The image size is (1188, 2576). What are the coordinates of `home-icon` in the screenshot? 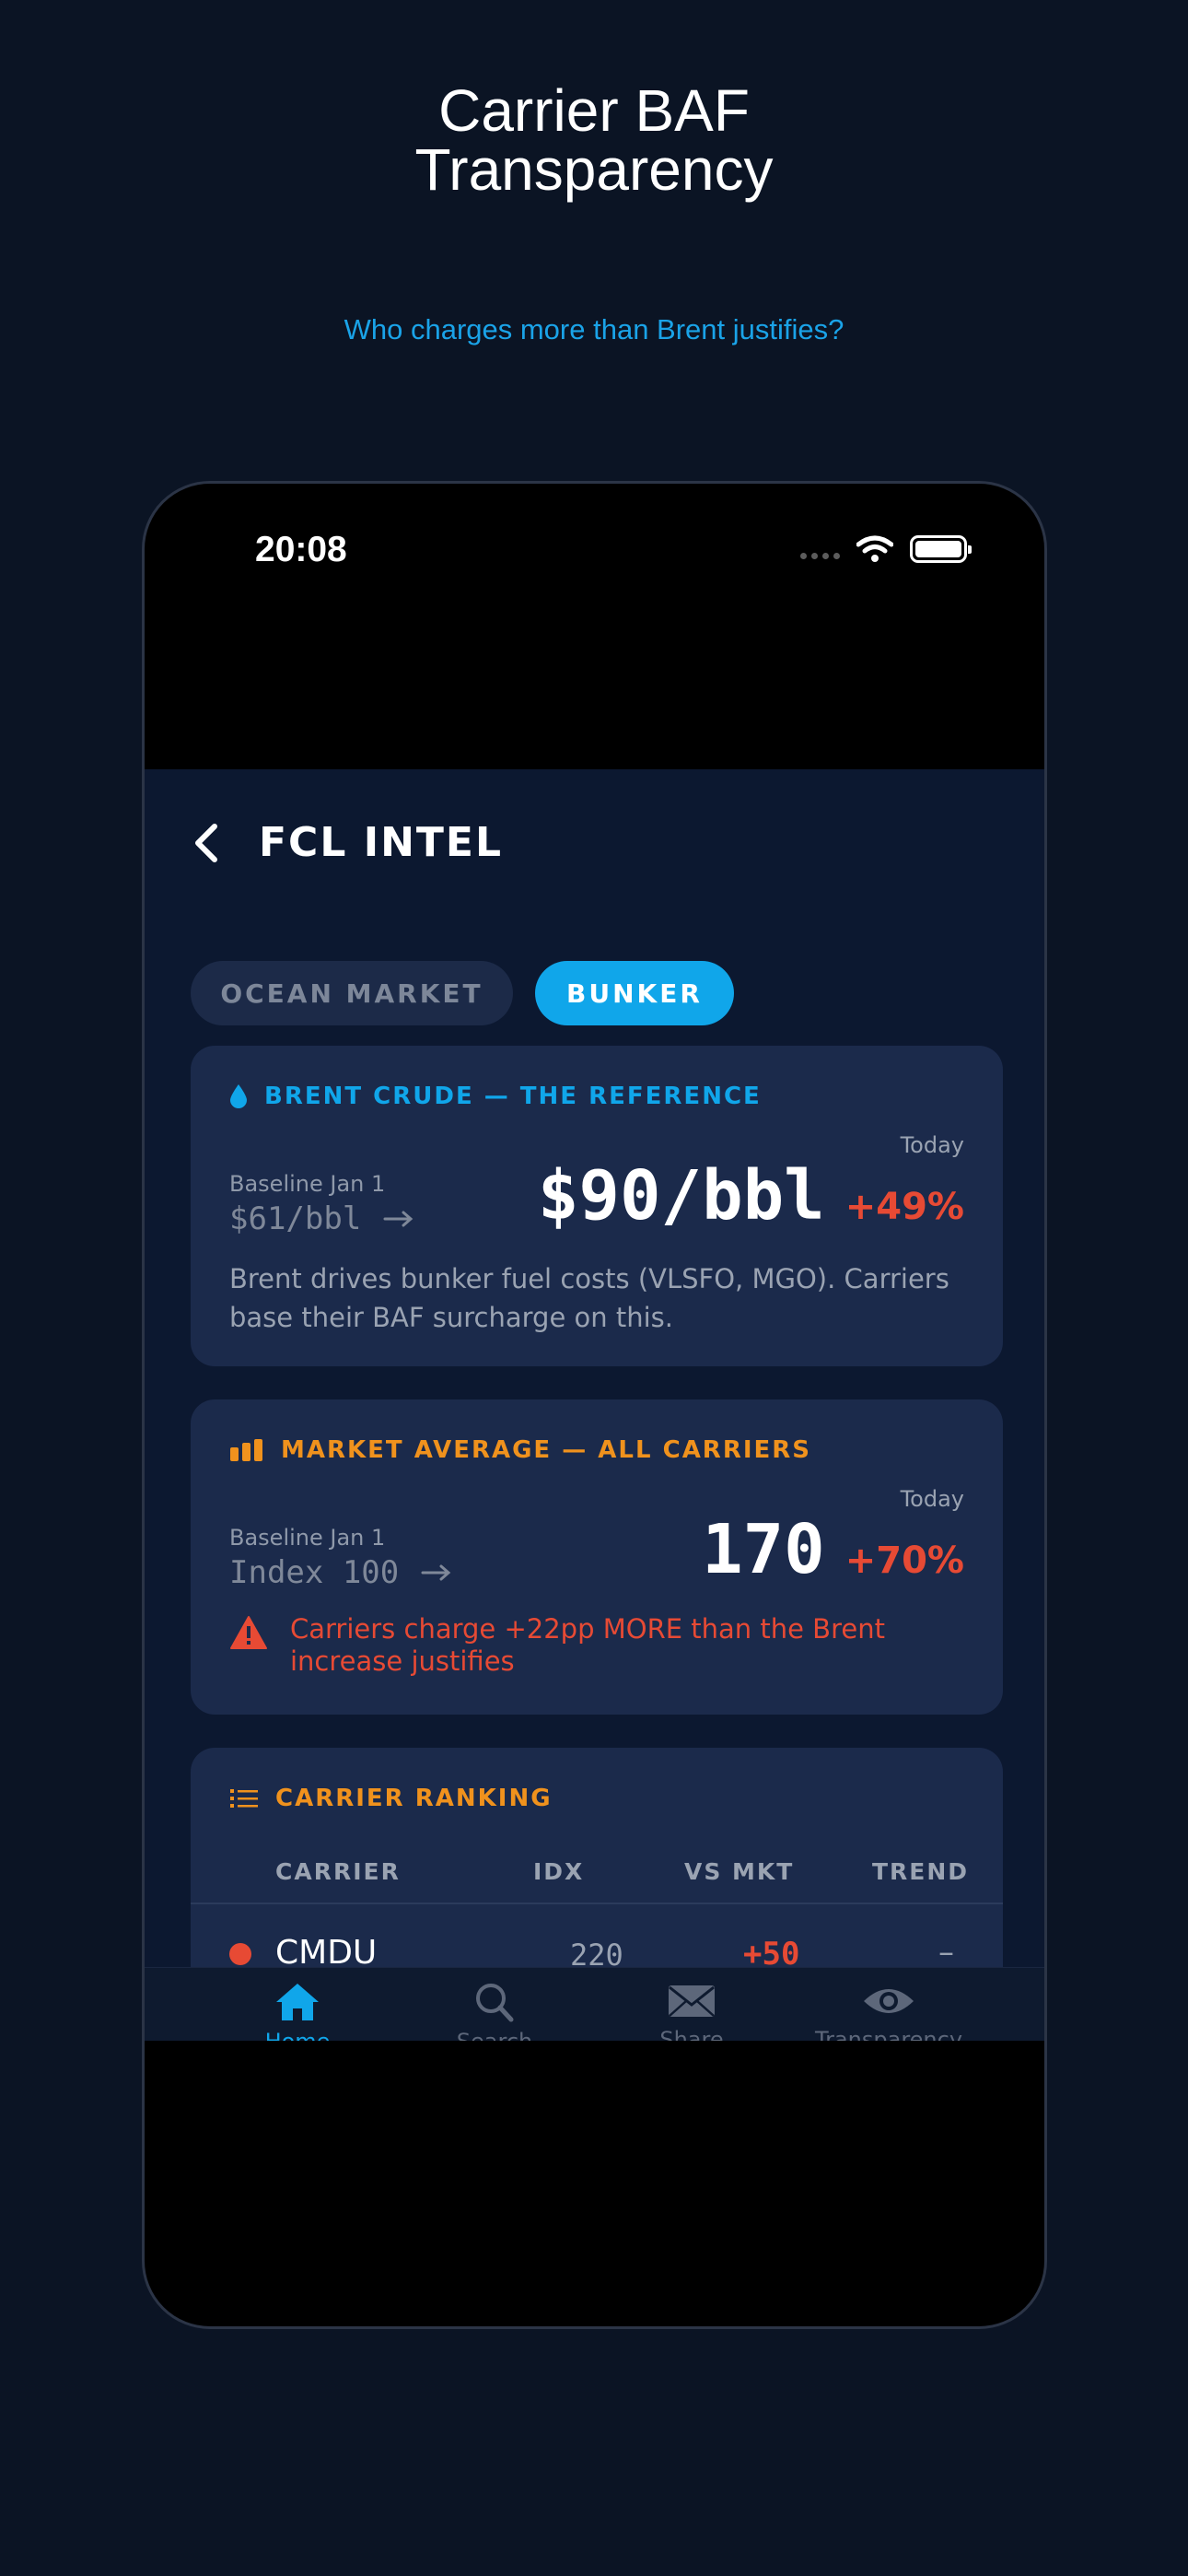 It's located at (297, 2002).